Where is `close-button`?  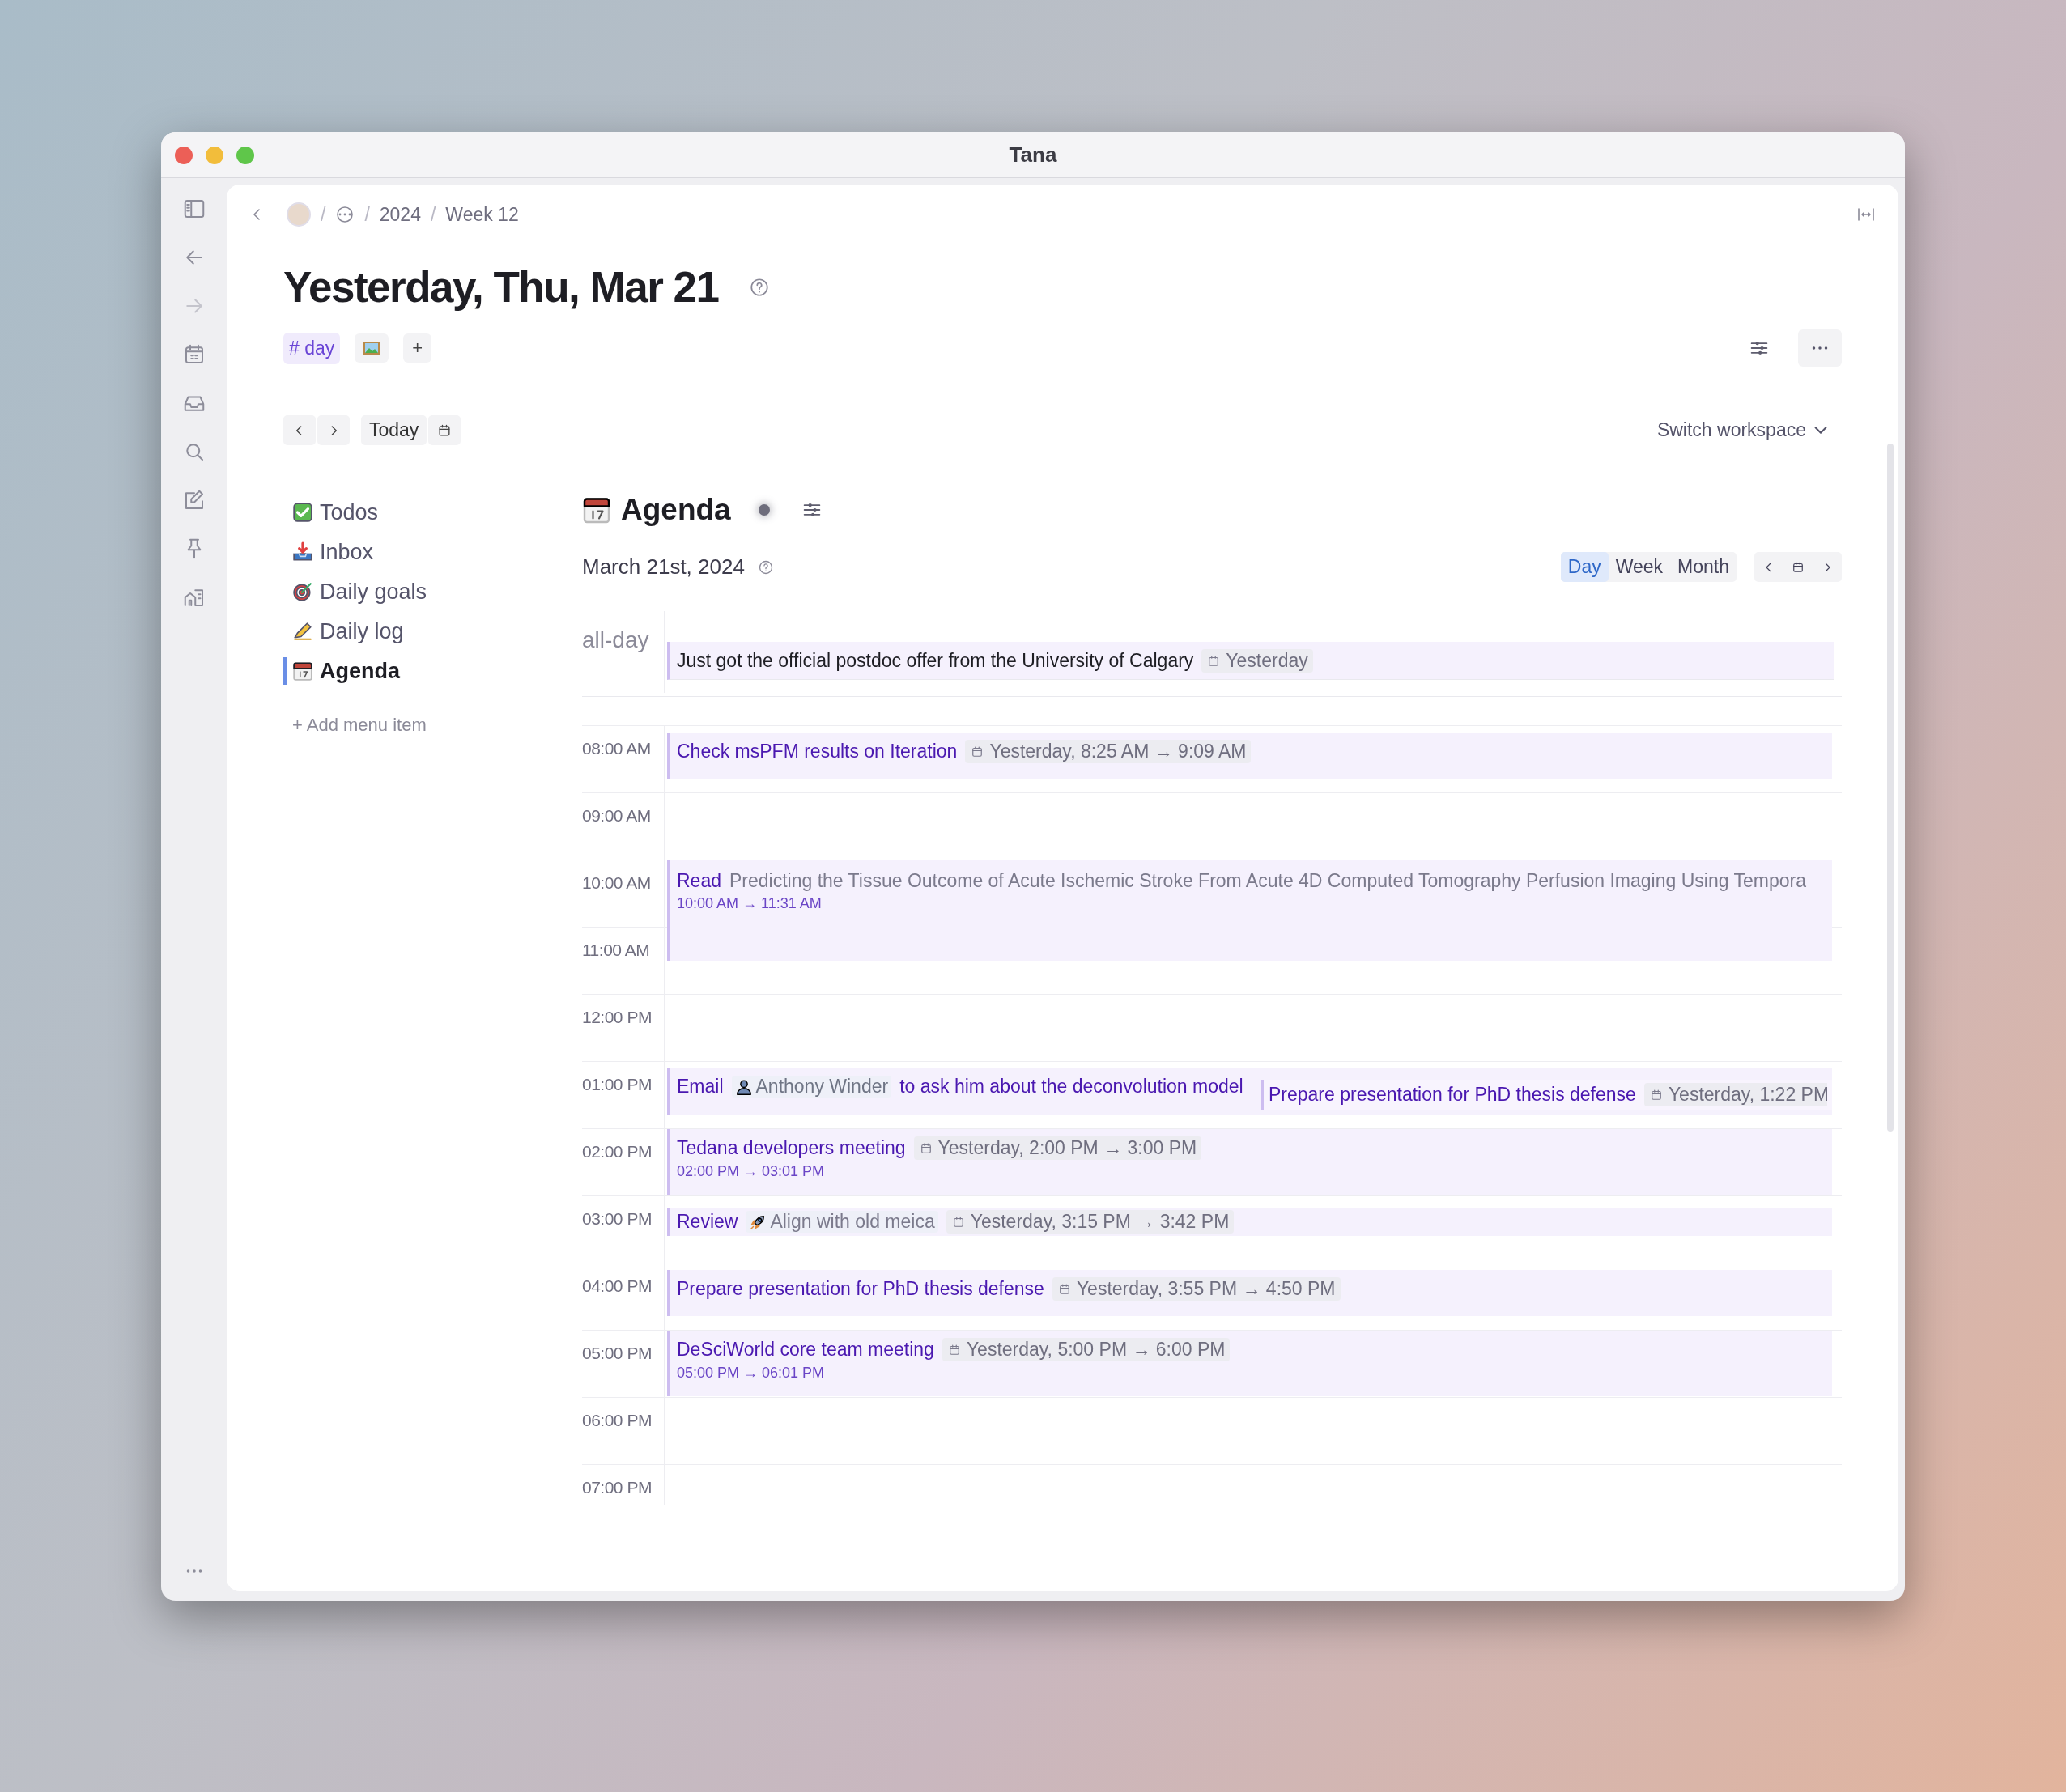
close-button is located at coordinates (184, 155).